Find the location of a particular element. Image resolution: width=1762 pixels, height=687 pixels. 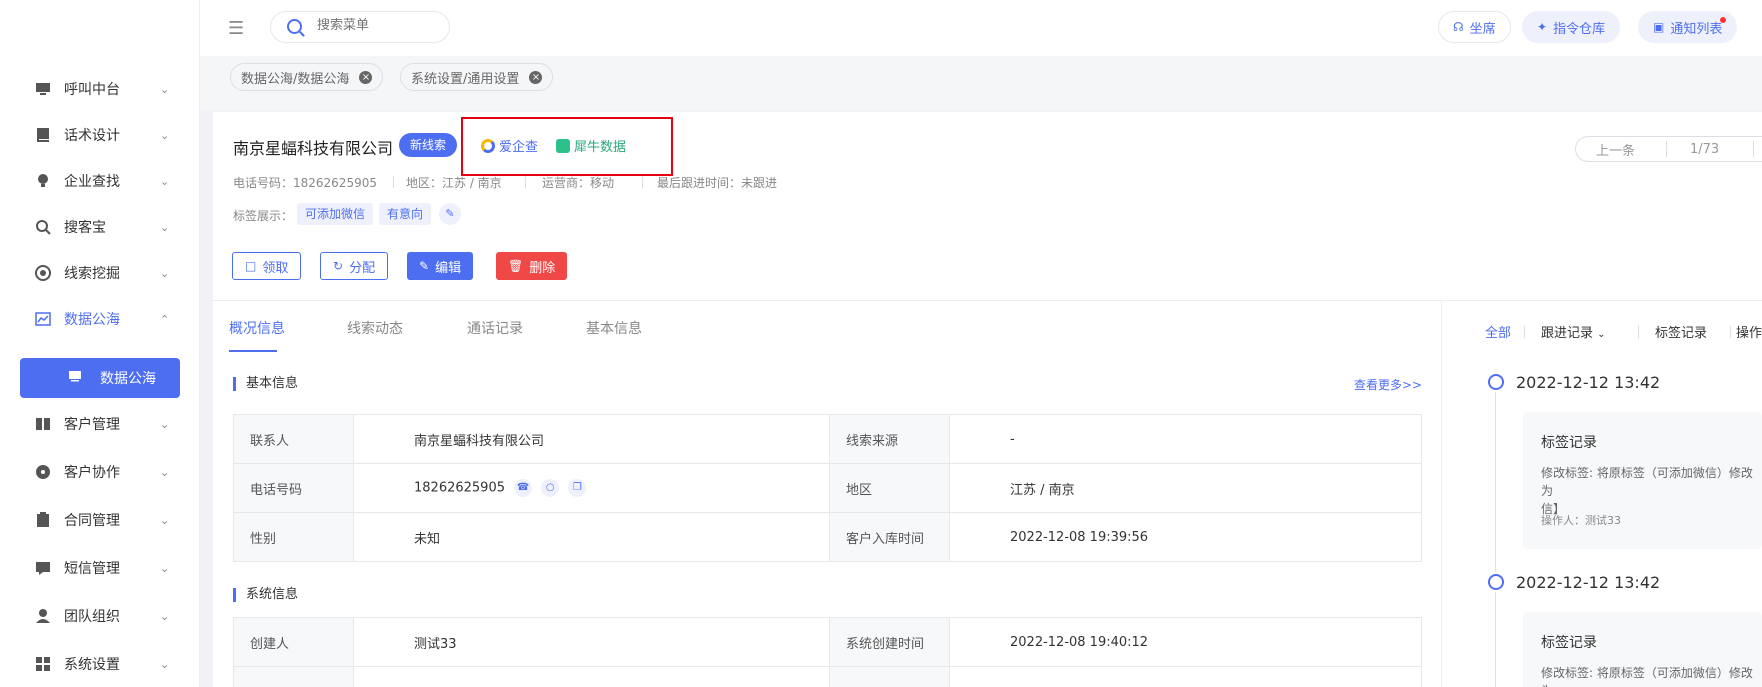

sidebar-subitem-data-sea: 数据公海 is located at coordinates (100, 378).